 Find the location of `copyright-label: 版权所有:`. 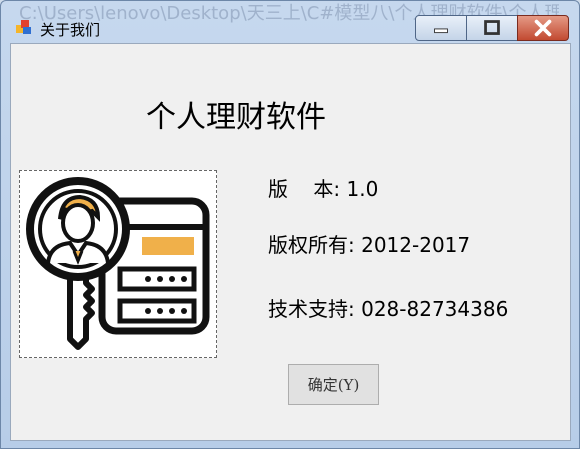

copyright-label: 版权所有: is located at coordinates (311, 245).